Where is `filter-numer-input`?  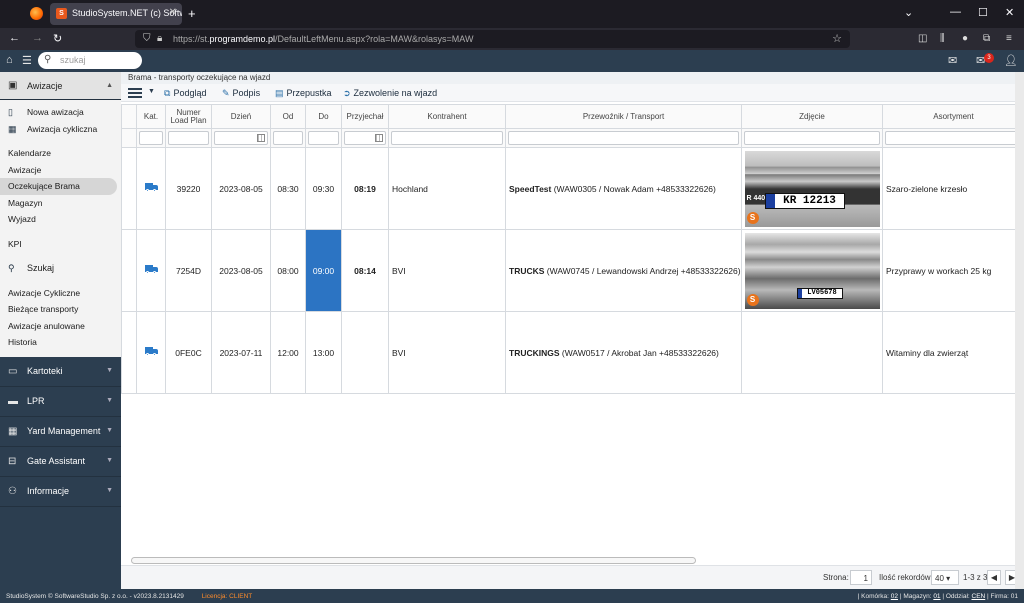 filter-numer-input is located at coordinates (188, 138).